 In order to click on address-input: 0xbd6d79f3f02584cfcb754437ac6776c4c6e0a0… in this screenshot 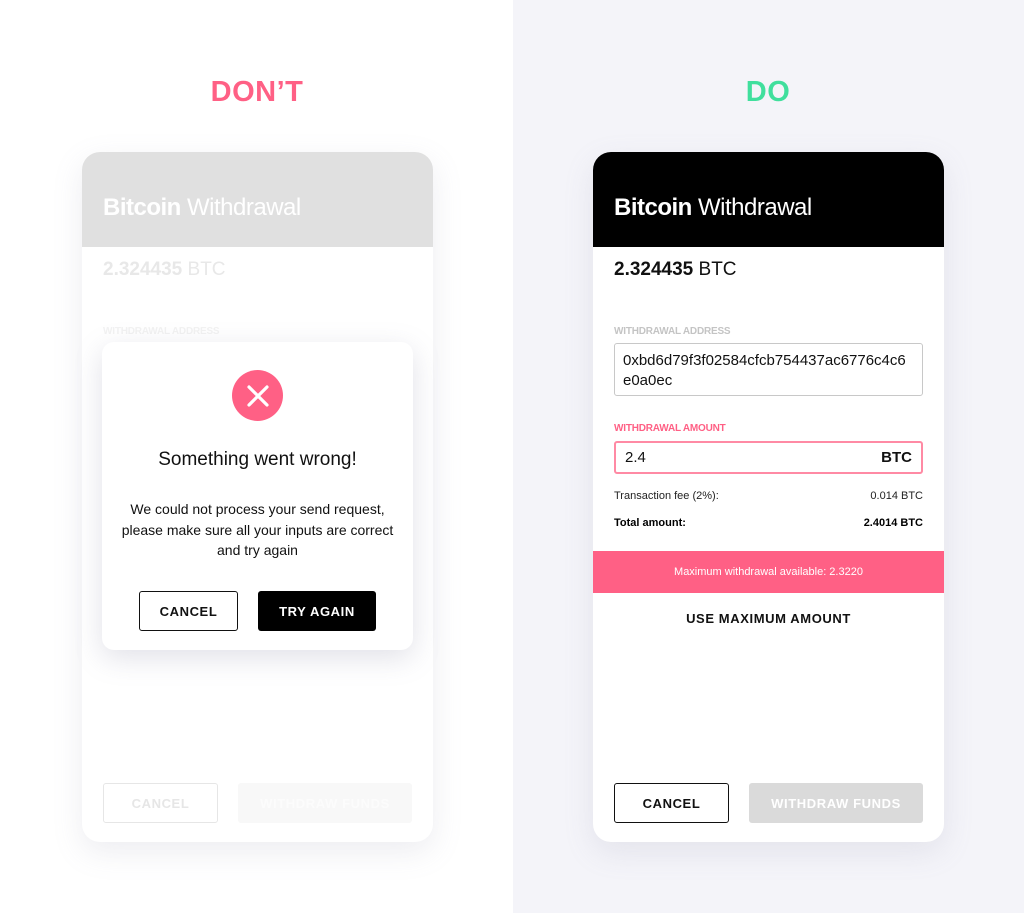, I will do `click(768, 369)`.